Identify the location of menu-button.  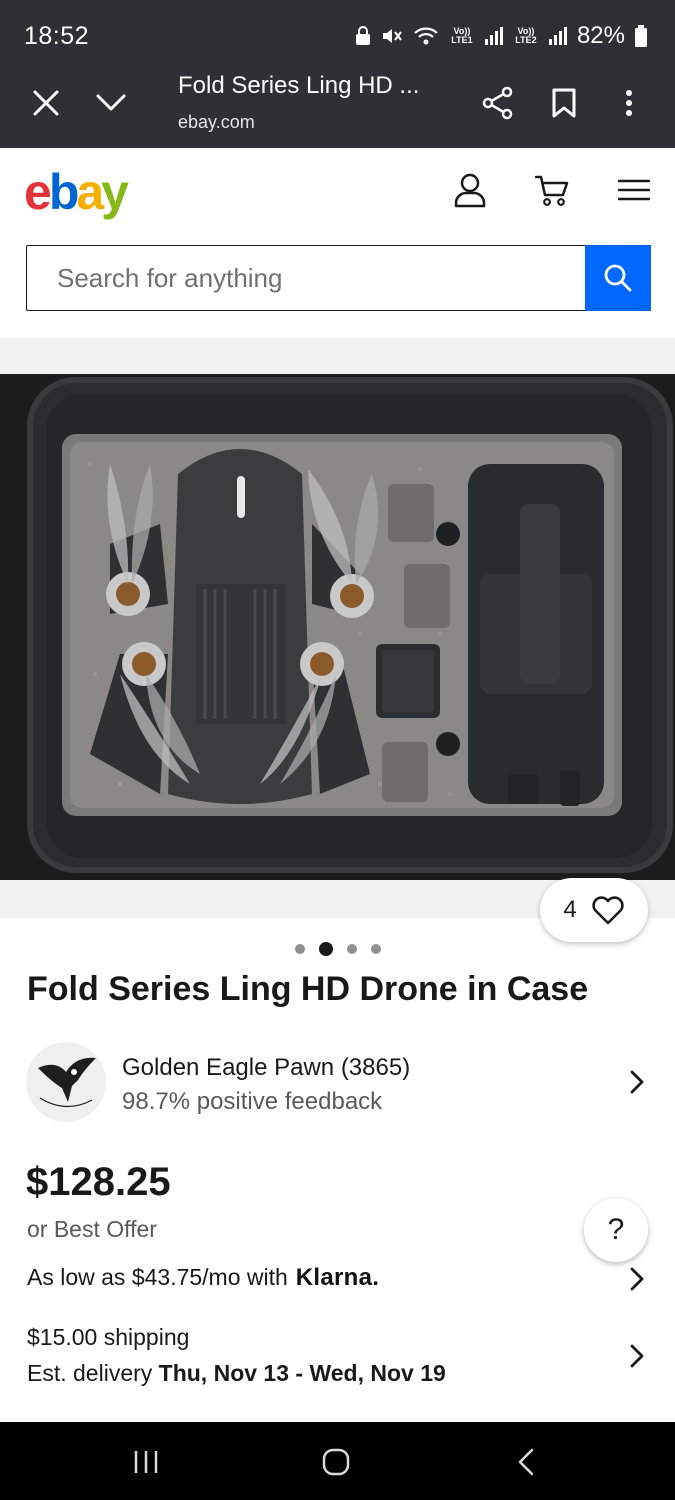
(634, 190).